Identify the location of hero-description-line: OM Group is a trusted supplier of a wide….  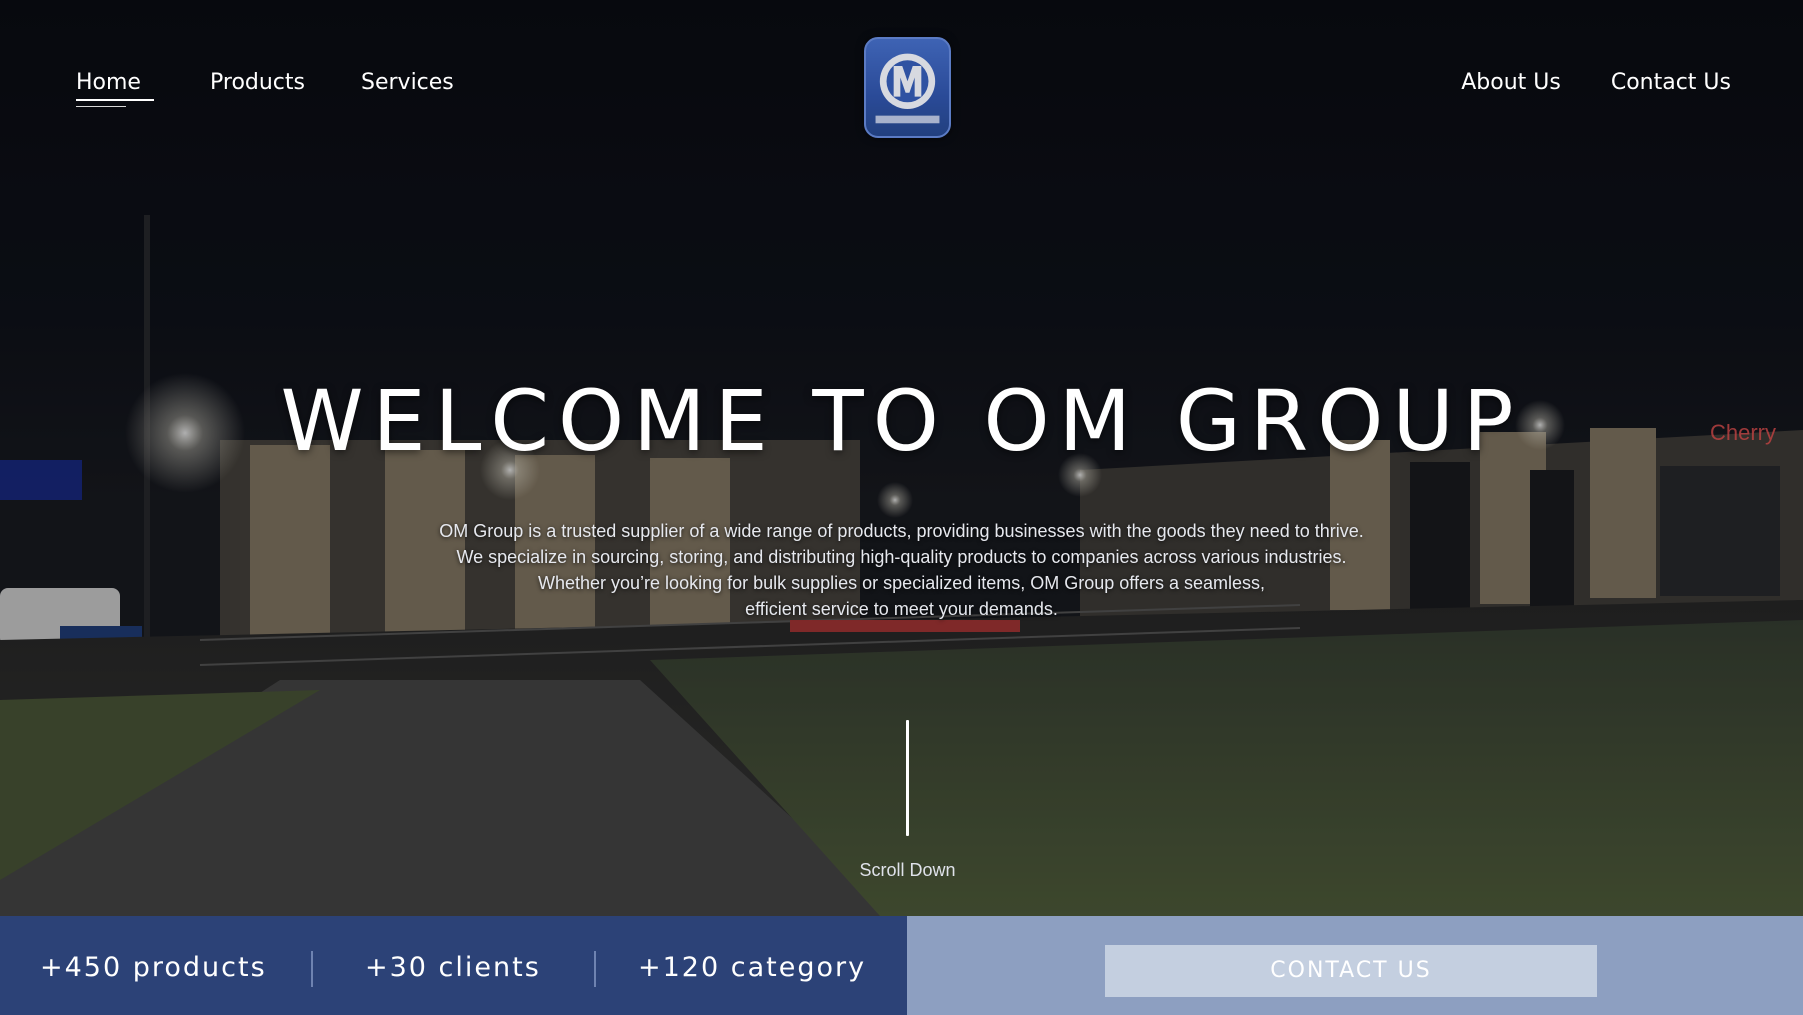
(901, 531).